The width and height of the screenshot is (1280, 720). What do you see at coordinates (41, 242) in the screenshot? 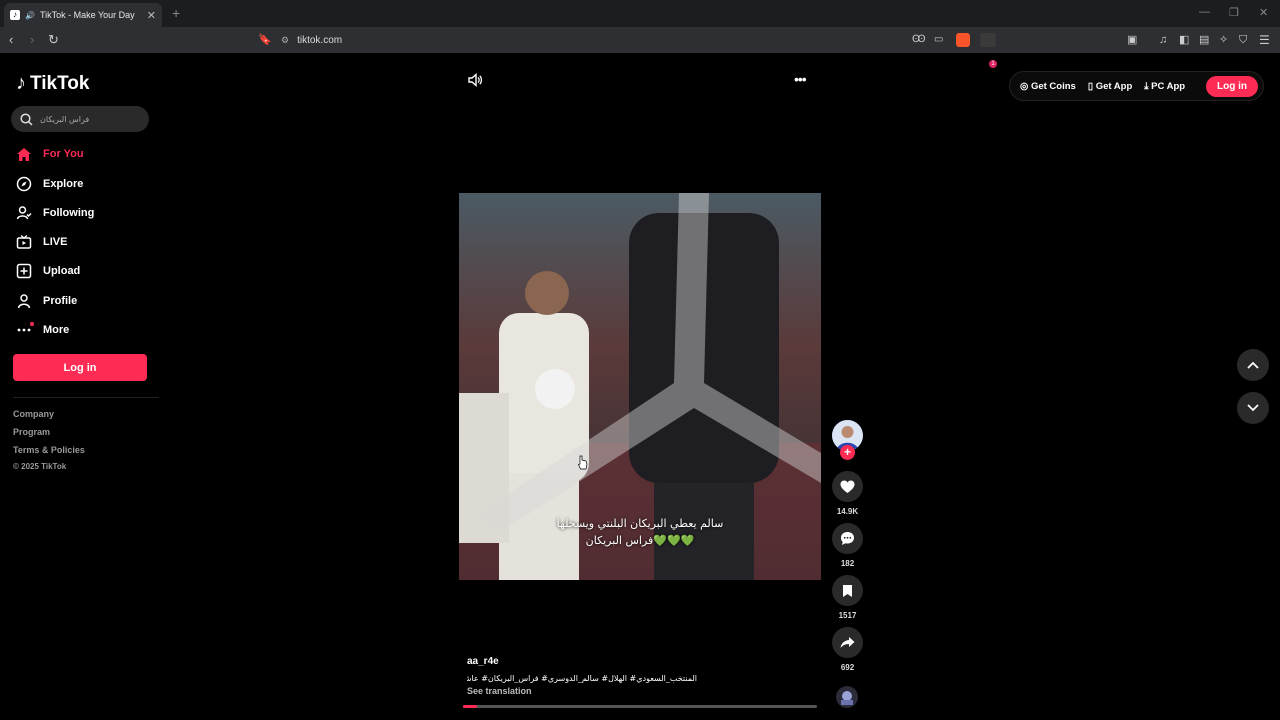
I see `nav-live: LIVE` at bounding box center [41, 242].